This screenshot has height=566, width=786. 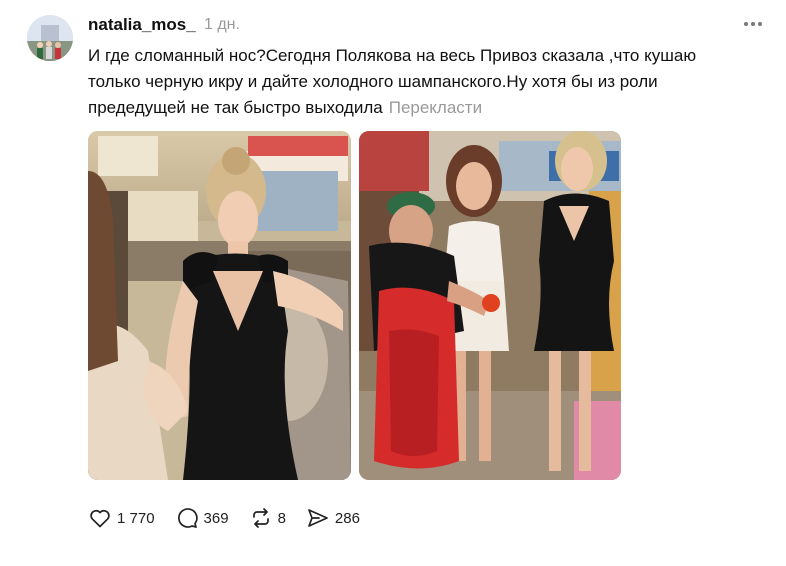 What do you see at coordinates (333, 518) in the screenshot?
I see `share-button: 286` at bounding box center [333, 518].